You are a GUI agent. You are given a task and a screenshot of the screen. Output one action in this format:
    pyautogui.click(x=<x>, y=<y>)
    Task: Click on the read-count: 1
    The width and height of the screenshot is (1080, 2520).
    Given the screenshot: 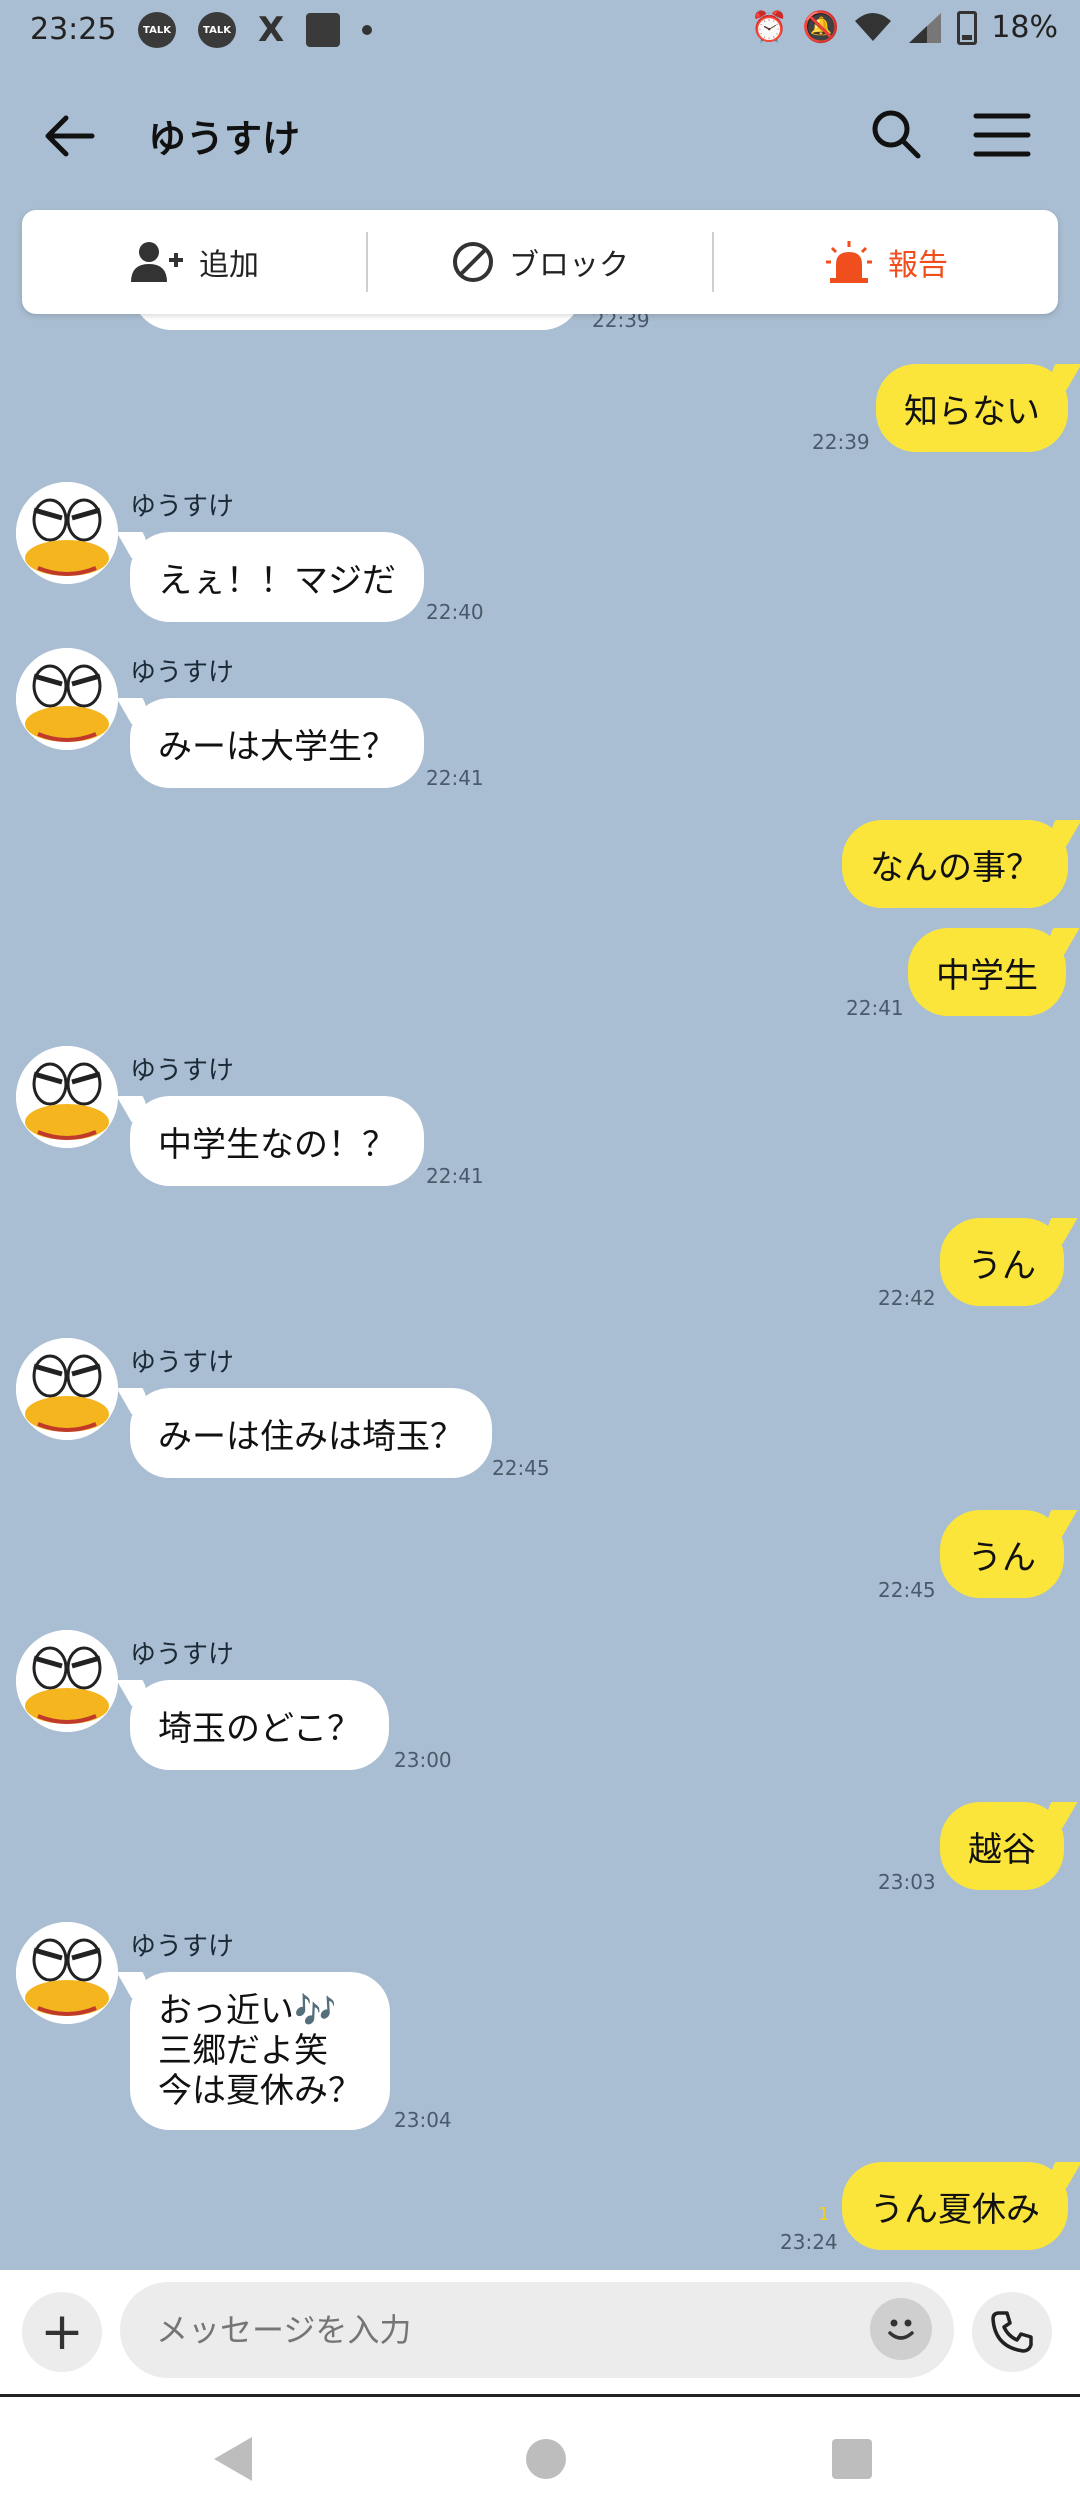 What is the action you would take?
    pyautogui.click(x=824, y=2214)
    